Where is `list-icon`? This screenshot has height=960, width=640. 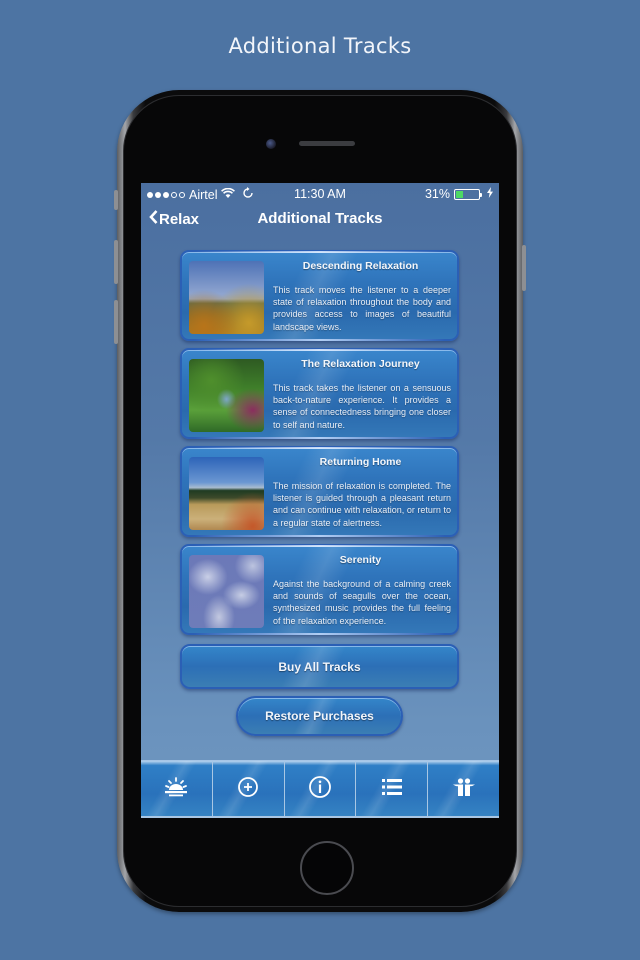
list-icon is located at coordinates (392, 789).